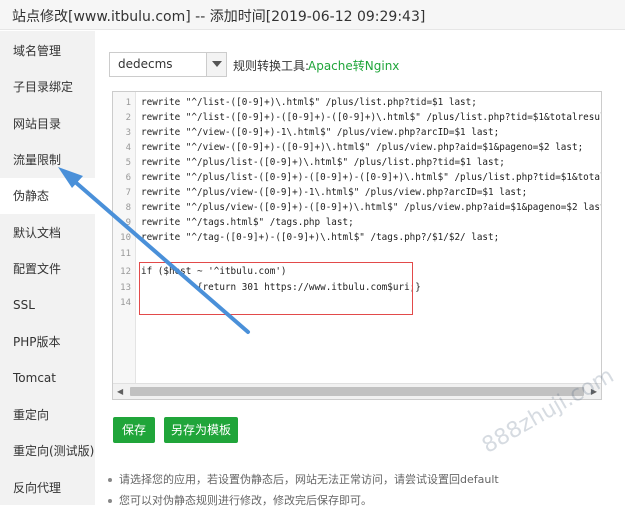  I want to click on chevron-down-icon, so click(216, 64).